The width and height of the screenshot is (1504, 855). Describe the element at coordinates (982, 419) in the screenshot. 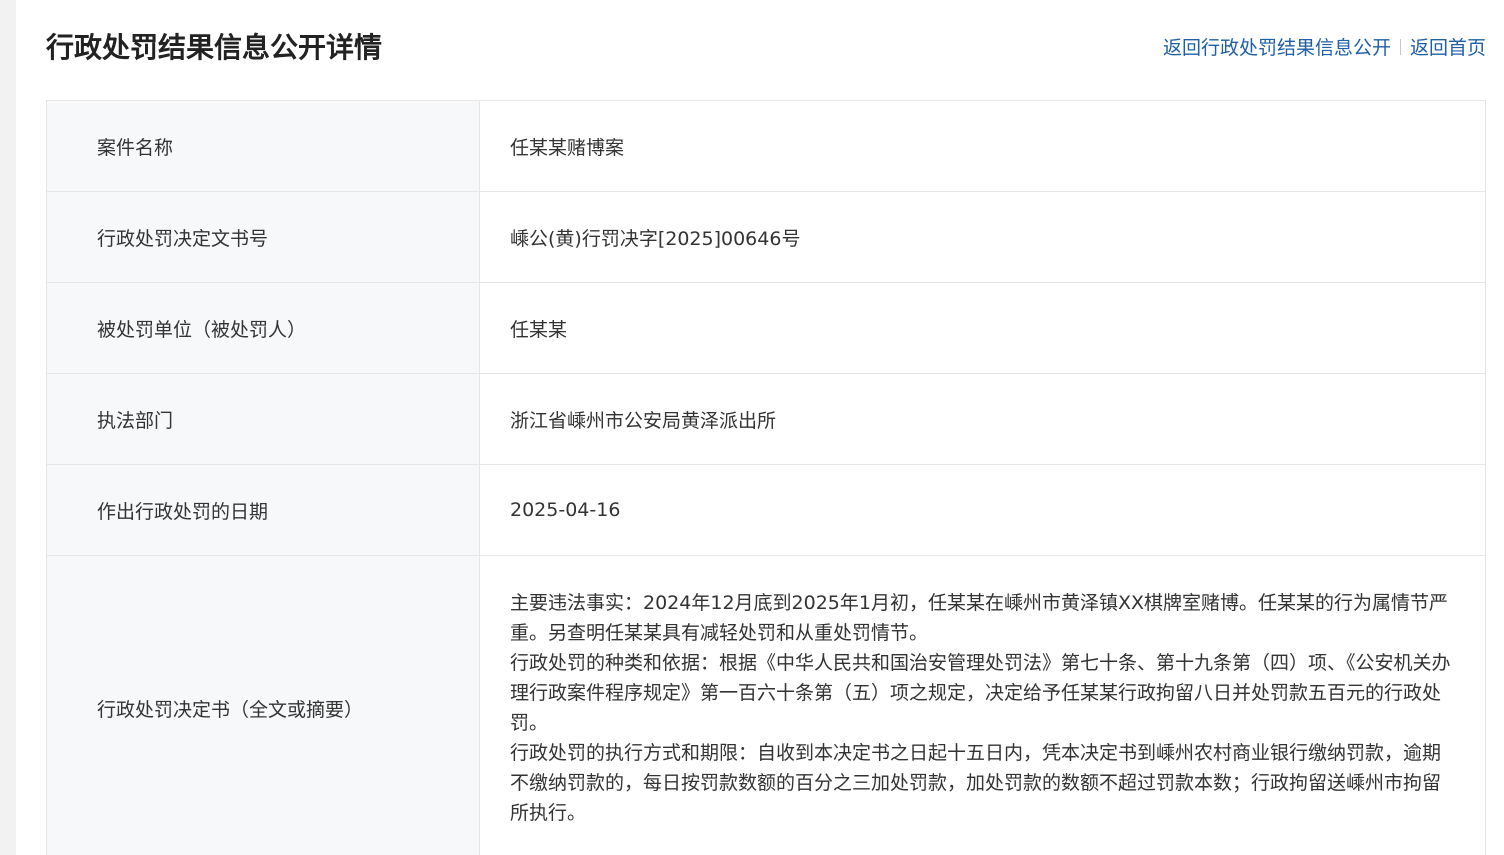

I see `row-value-enforcement-dept: 浙江省嵊州市公安局黄泽派出所` at that location.